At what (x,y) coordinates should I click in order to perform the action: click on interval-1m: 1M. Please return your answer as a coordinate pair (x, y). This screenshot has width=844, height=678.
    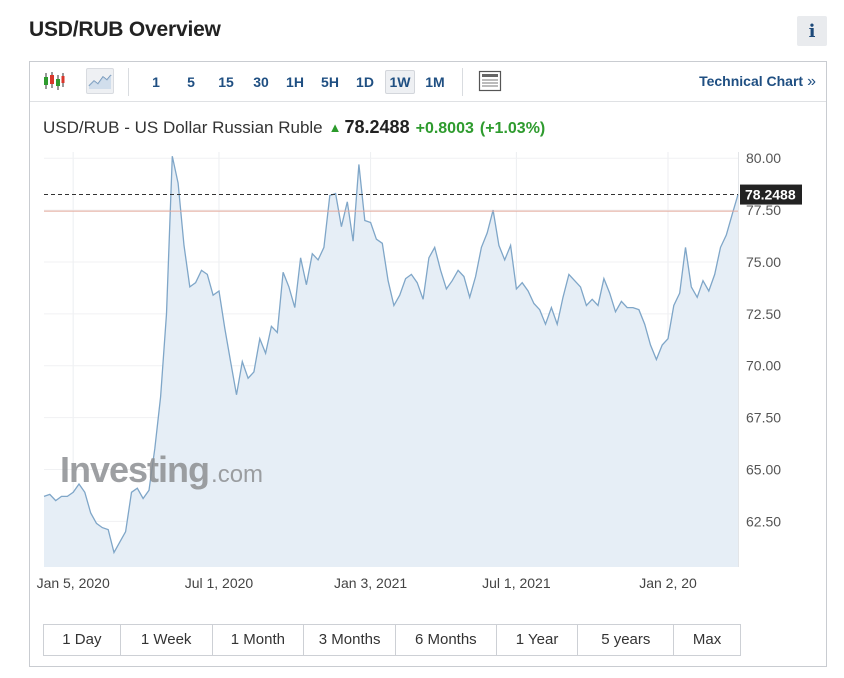
    Looking at the image, I should click on (435, 82).